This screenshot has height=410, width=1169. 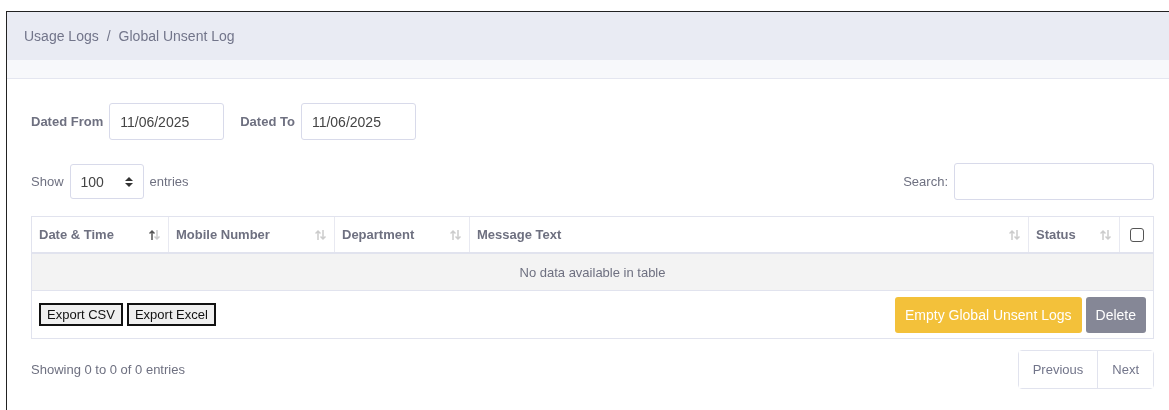 I want to click on column-header: Mobile Number, so click(x=252, y=234).